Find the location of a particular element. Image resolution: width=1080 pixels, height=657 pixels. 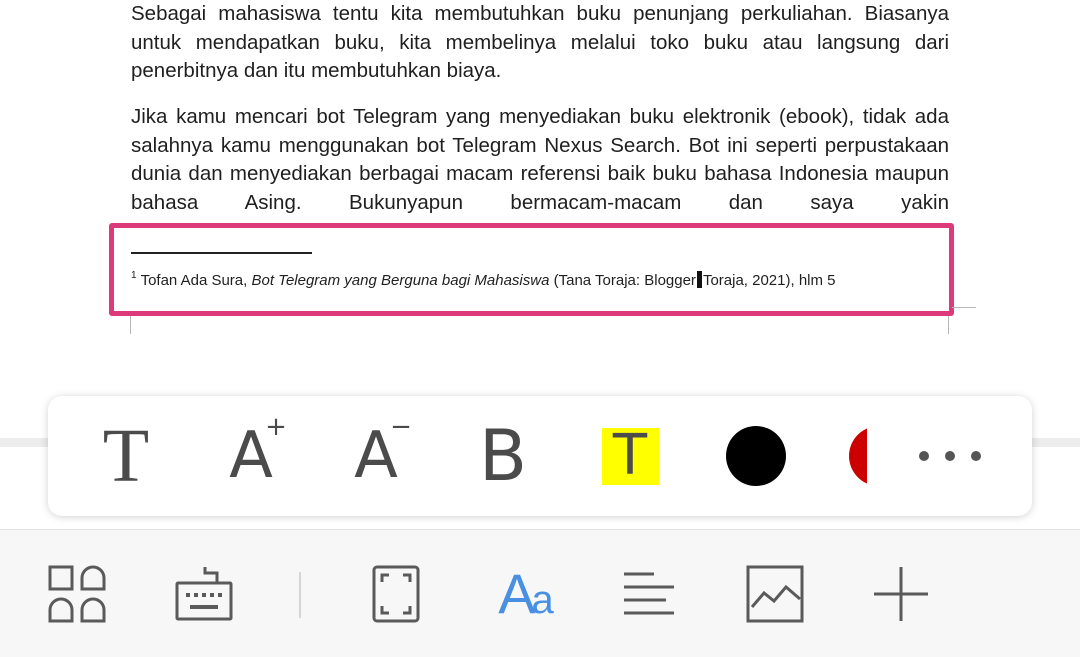

insert-image-button is located at coordinates (775, 593).